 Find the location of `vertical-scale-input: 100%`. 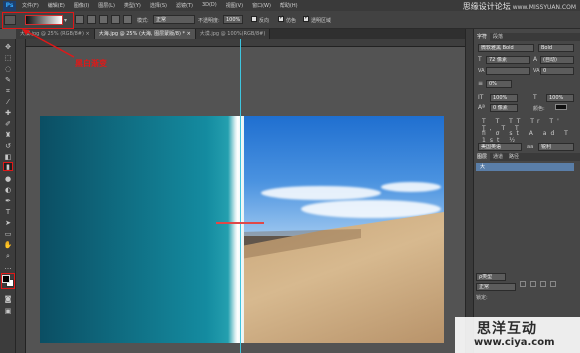

vertical-scale-input: 100% is located at coordinates (504, 98).